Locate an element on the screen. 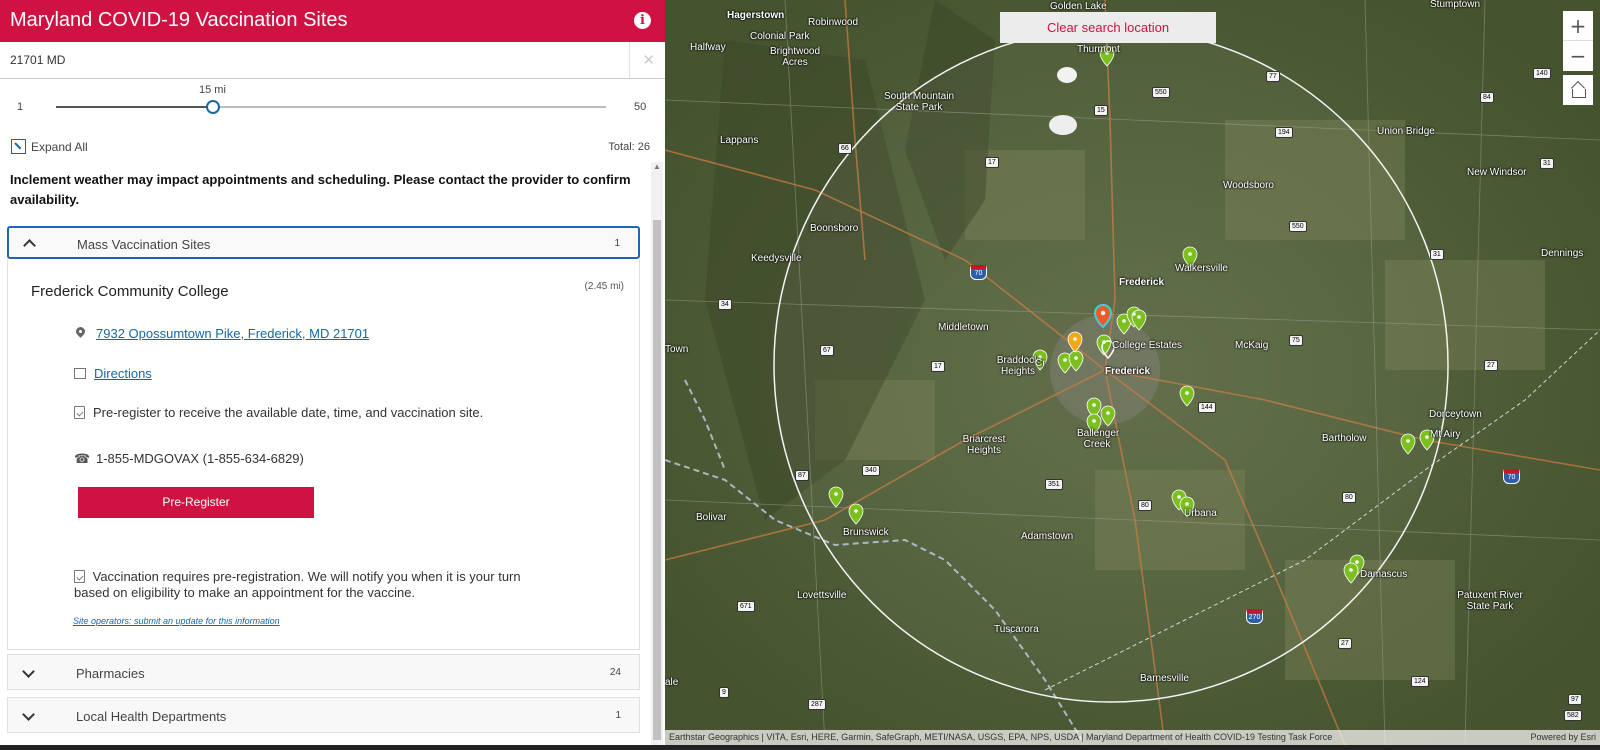 This screenshot has height=750, width=1600. map-label: Town is located at coordinates (677, 349).